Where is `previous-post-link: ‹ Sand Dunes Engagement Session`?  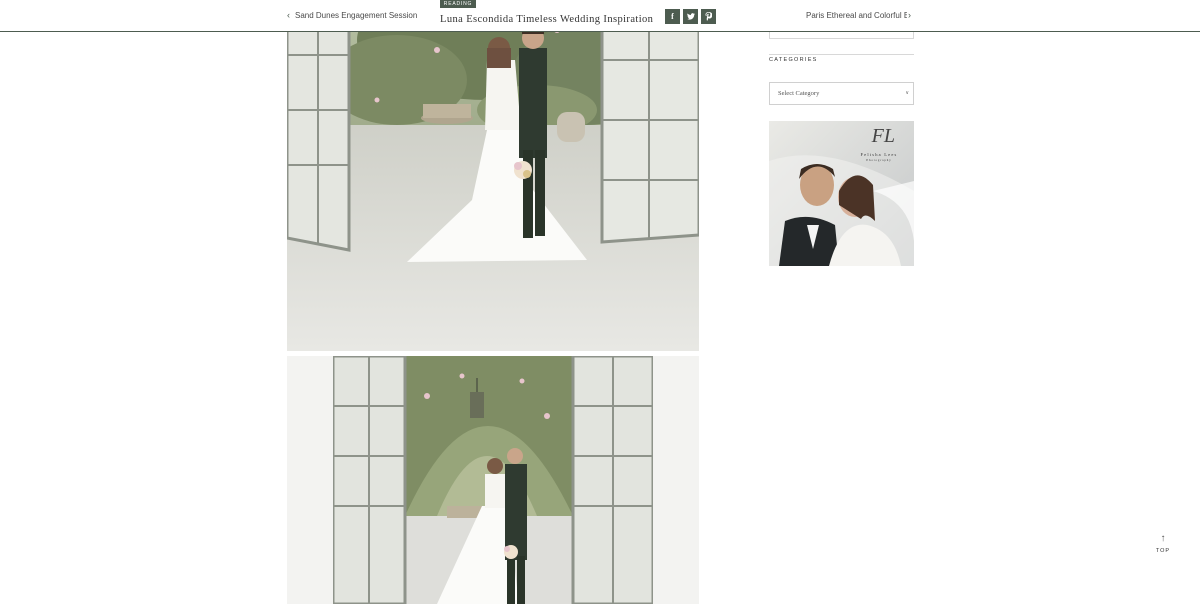
previous-post-link: ‹ Sand Dunes Engagement Session is located at coordinates (352, 15).